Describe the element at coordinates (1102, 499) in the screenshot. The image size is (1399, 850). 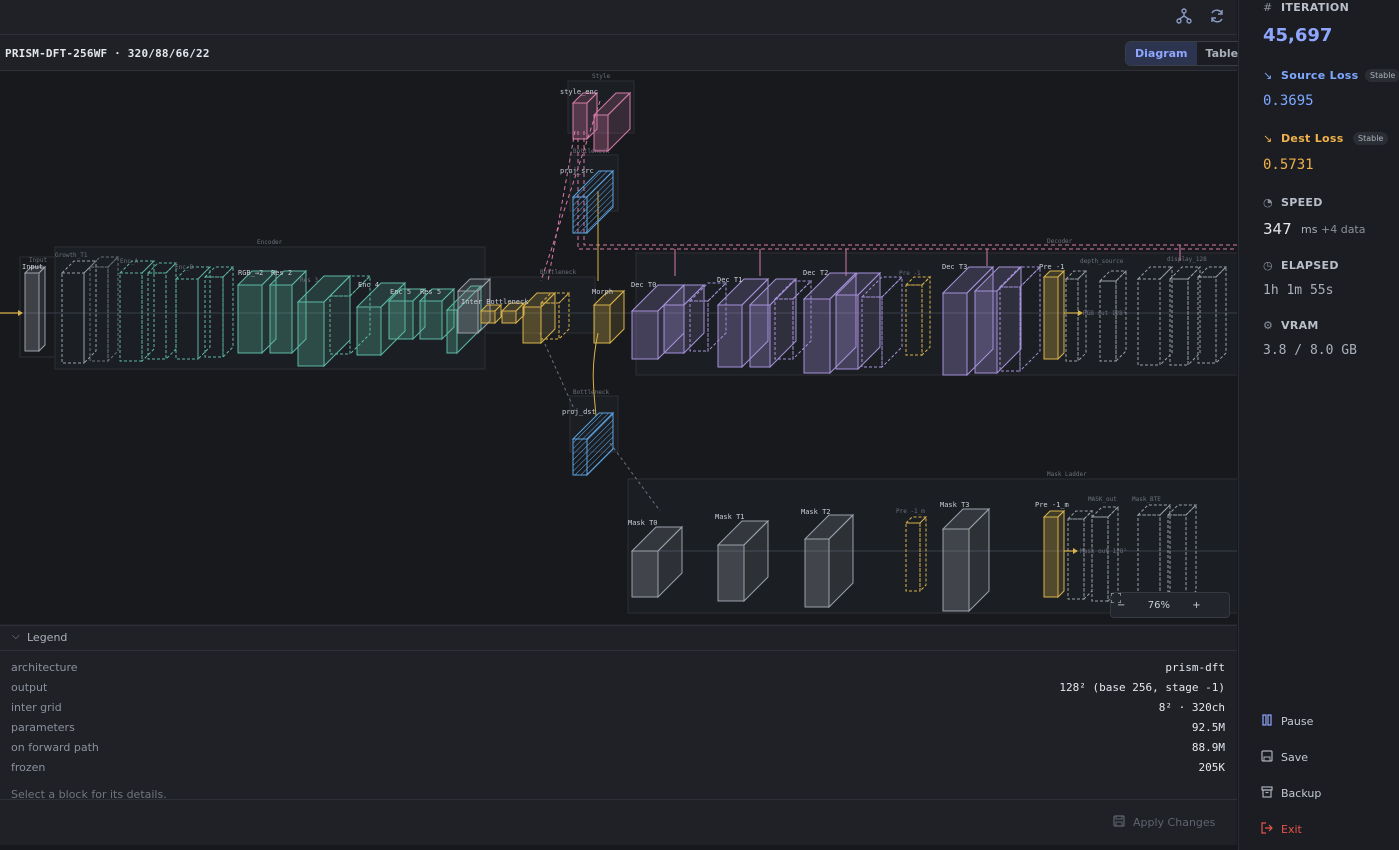
I see `mask-out-a-label: MASK_out` at that location.